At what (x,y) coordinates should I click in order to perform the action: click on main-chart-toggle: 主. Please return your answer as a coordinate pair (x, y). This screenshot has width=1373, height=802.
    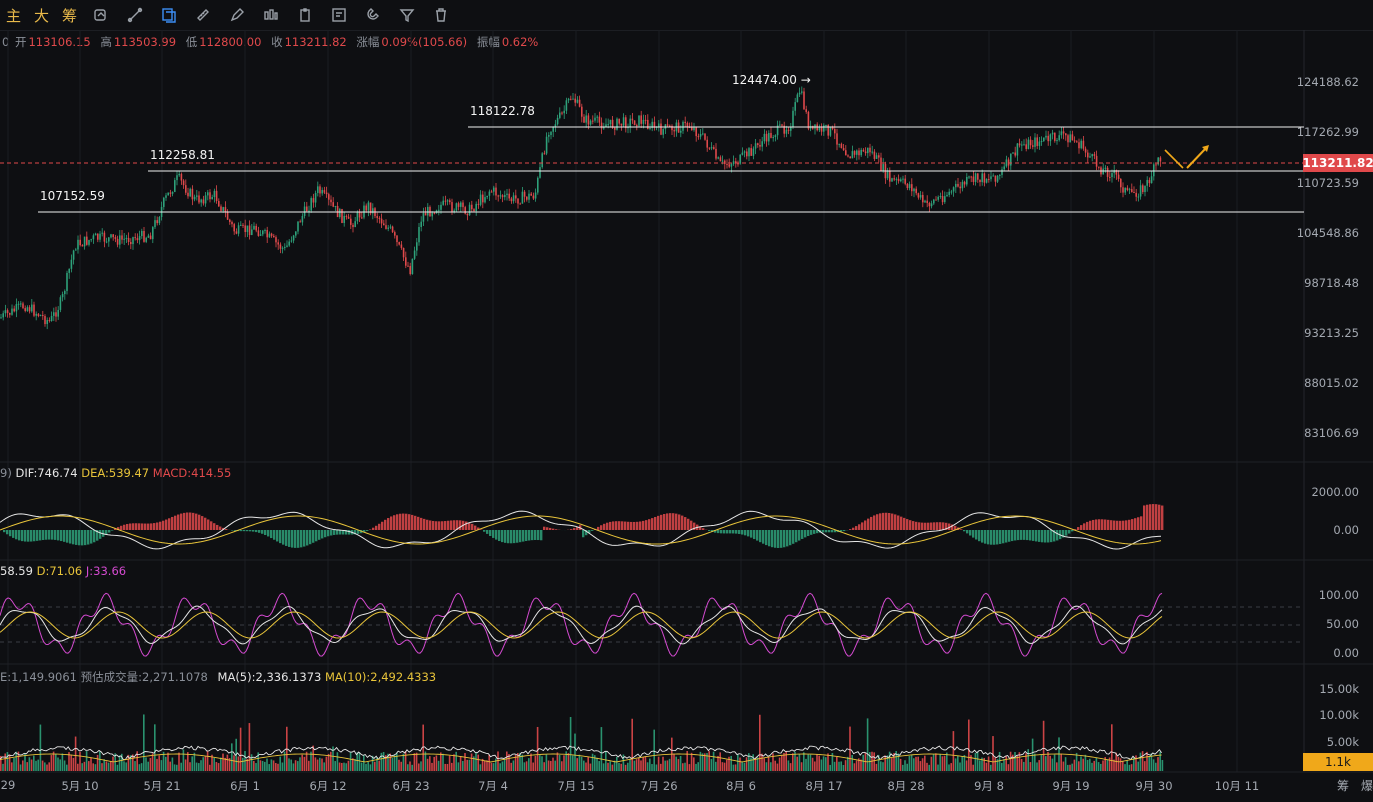
    Looking at the image, I should click on (13, 15).